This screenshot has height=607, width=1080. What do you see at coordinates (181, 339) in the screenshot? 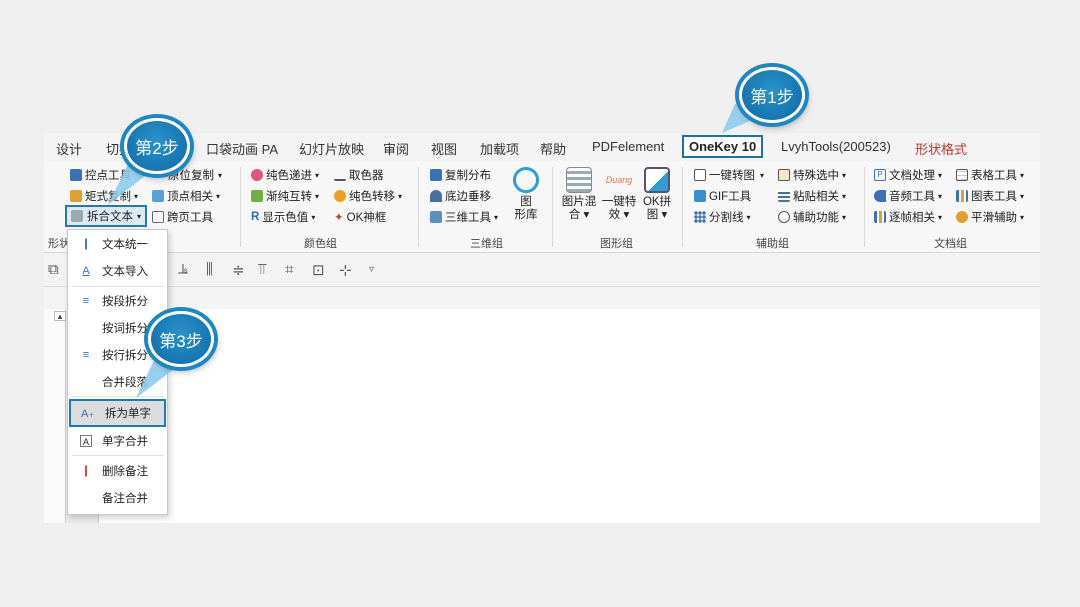
I see `step3-callout: 第3步` at bounding box center [181, 339].